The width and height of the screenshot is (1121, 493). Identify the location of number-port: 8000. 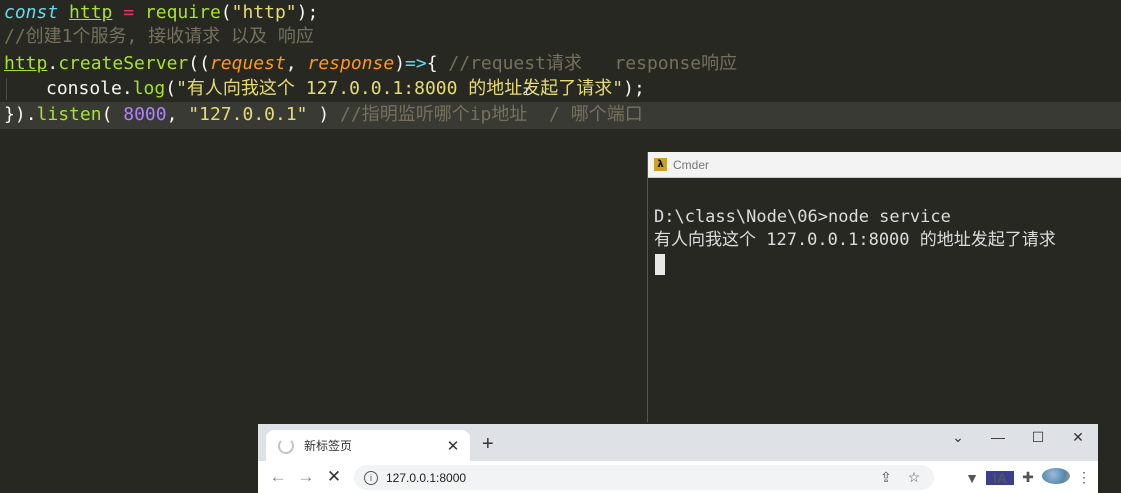
(145, 114).